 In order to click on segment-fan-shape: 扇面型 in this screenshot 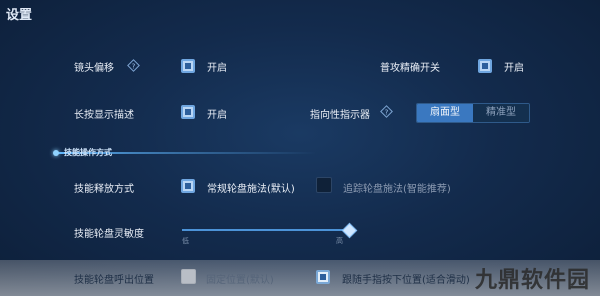, I will do `click(445, 113)`.